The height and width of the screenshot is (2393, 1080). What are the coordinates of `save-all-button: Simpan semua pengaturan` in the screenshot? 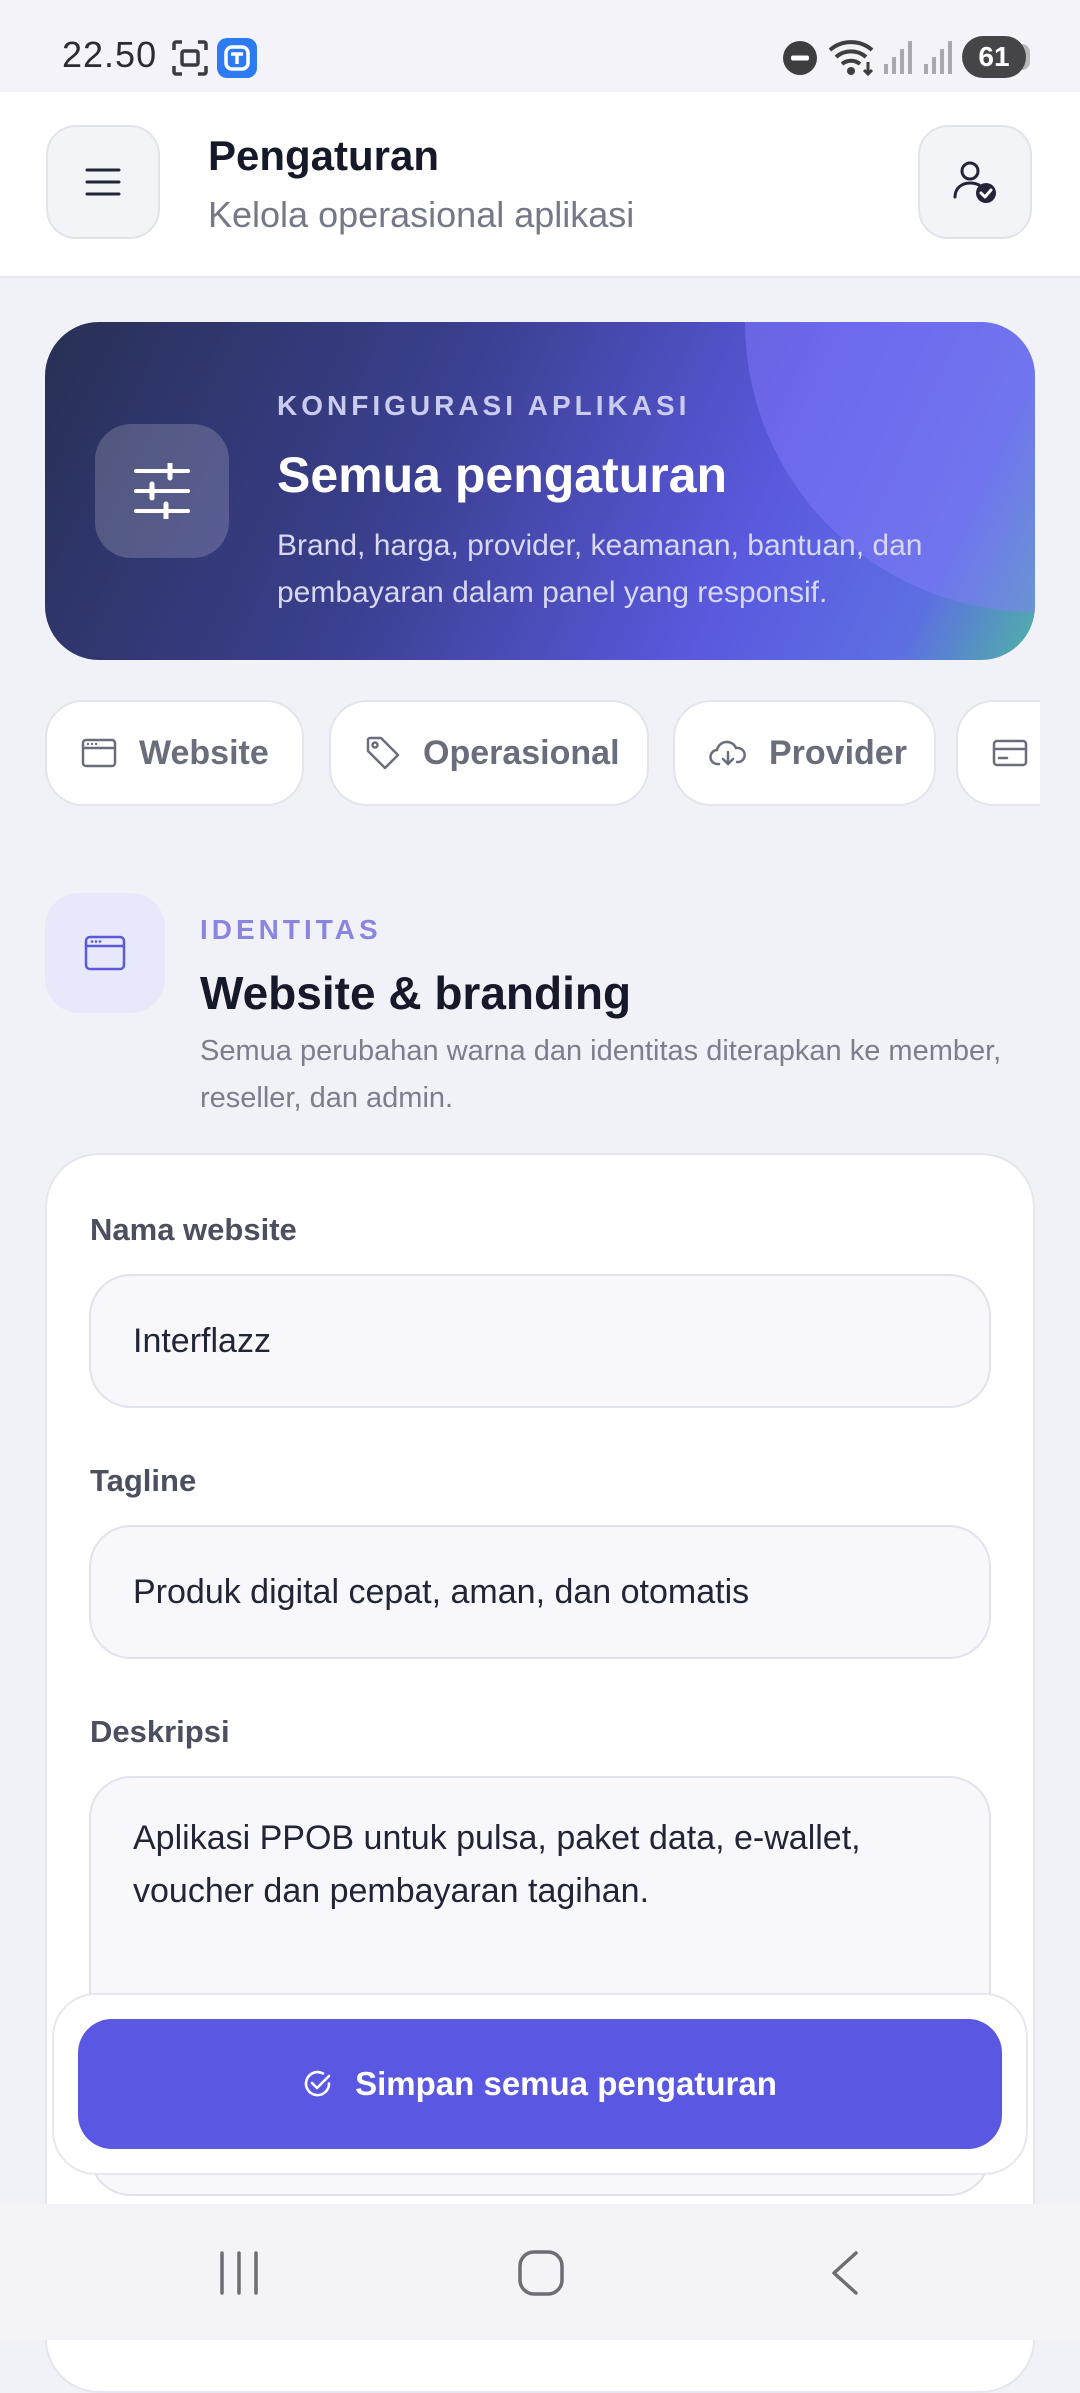 It's located at (540, 2084).